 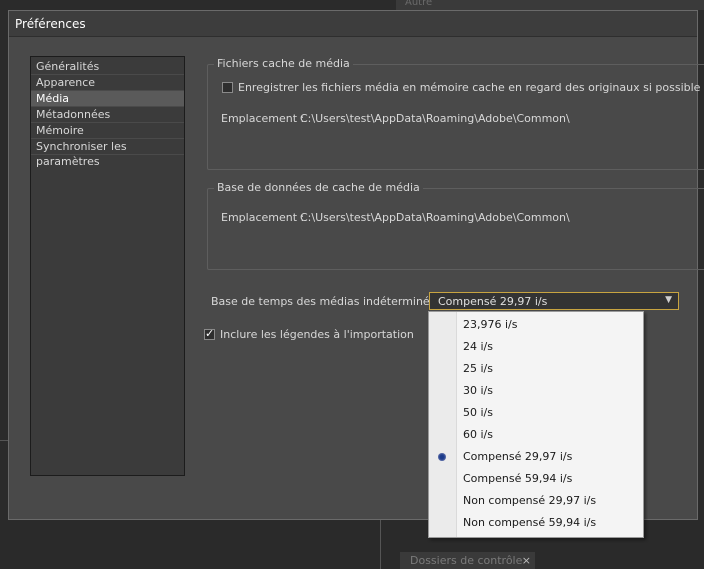 I want to click on timebase-dropdown: Compensé 29,97 i/s ▼, so click(x=554, y=301).